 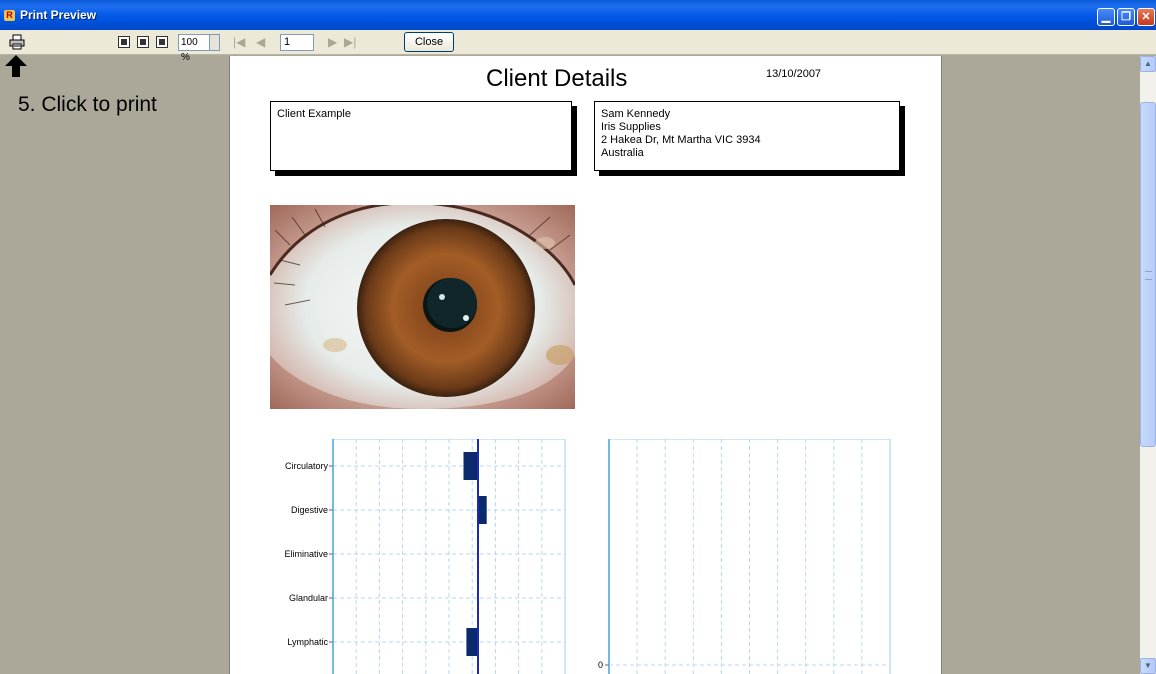 What do you see at coordinates (472, 642) in the screenshot?
I see `bar-lymphatic` at bounding box center [472, 642].